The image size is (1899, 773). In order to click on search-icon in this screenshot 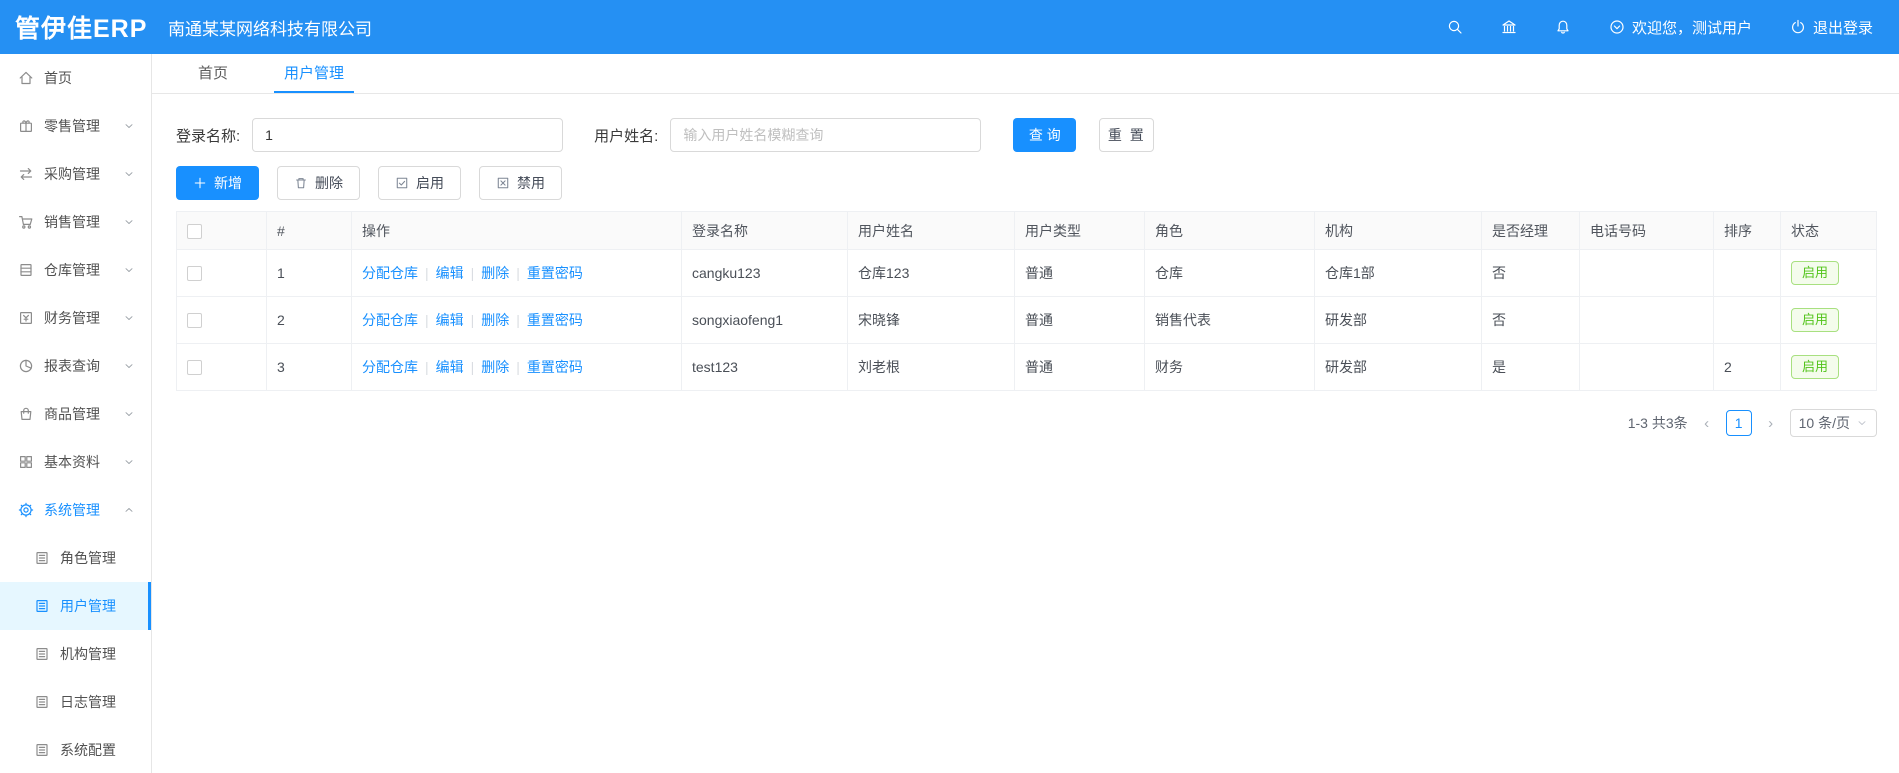, I will do `click(1455, 27)`.